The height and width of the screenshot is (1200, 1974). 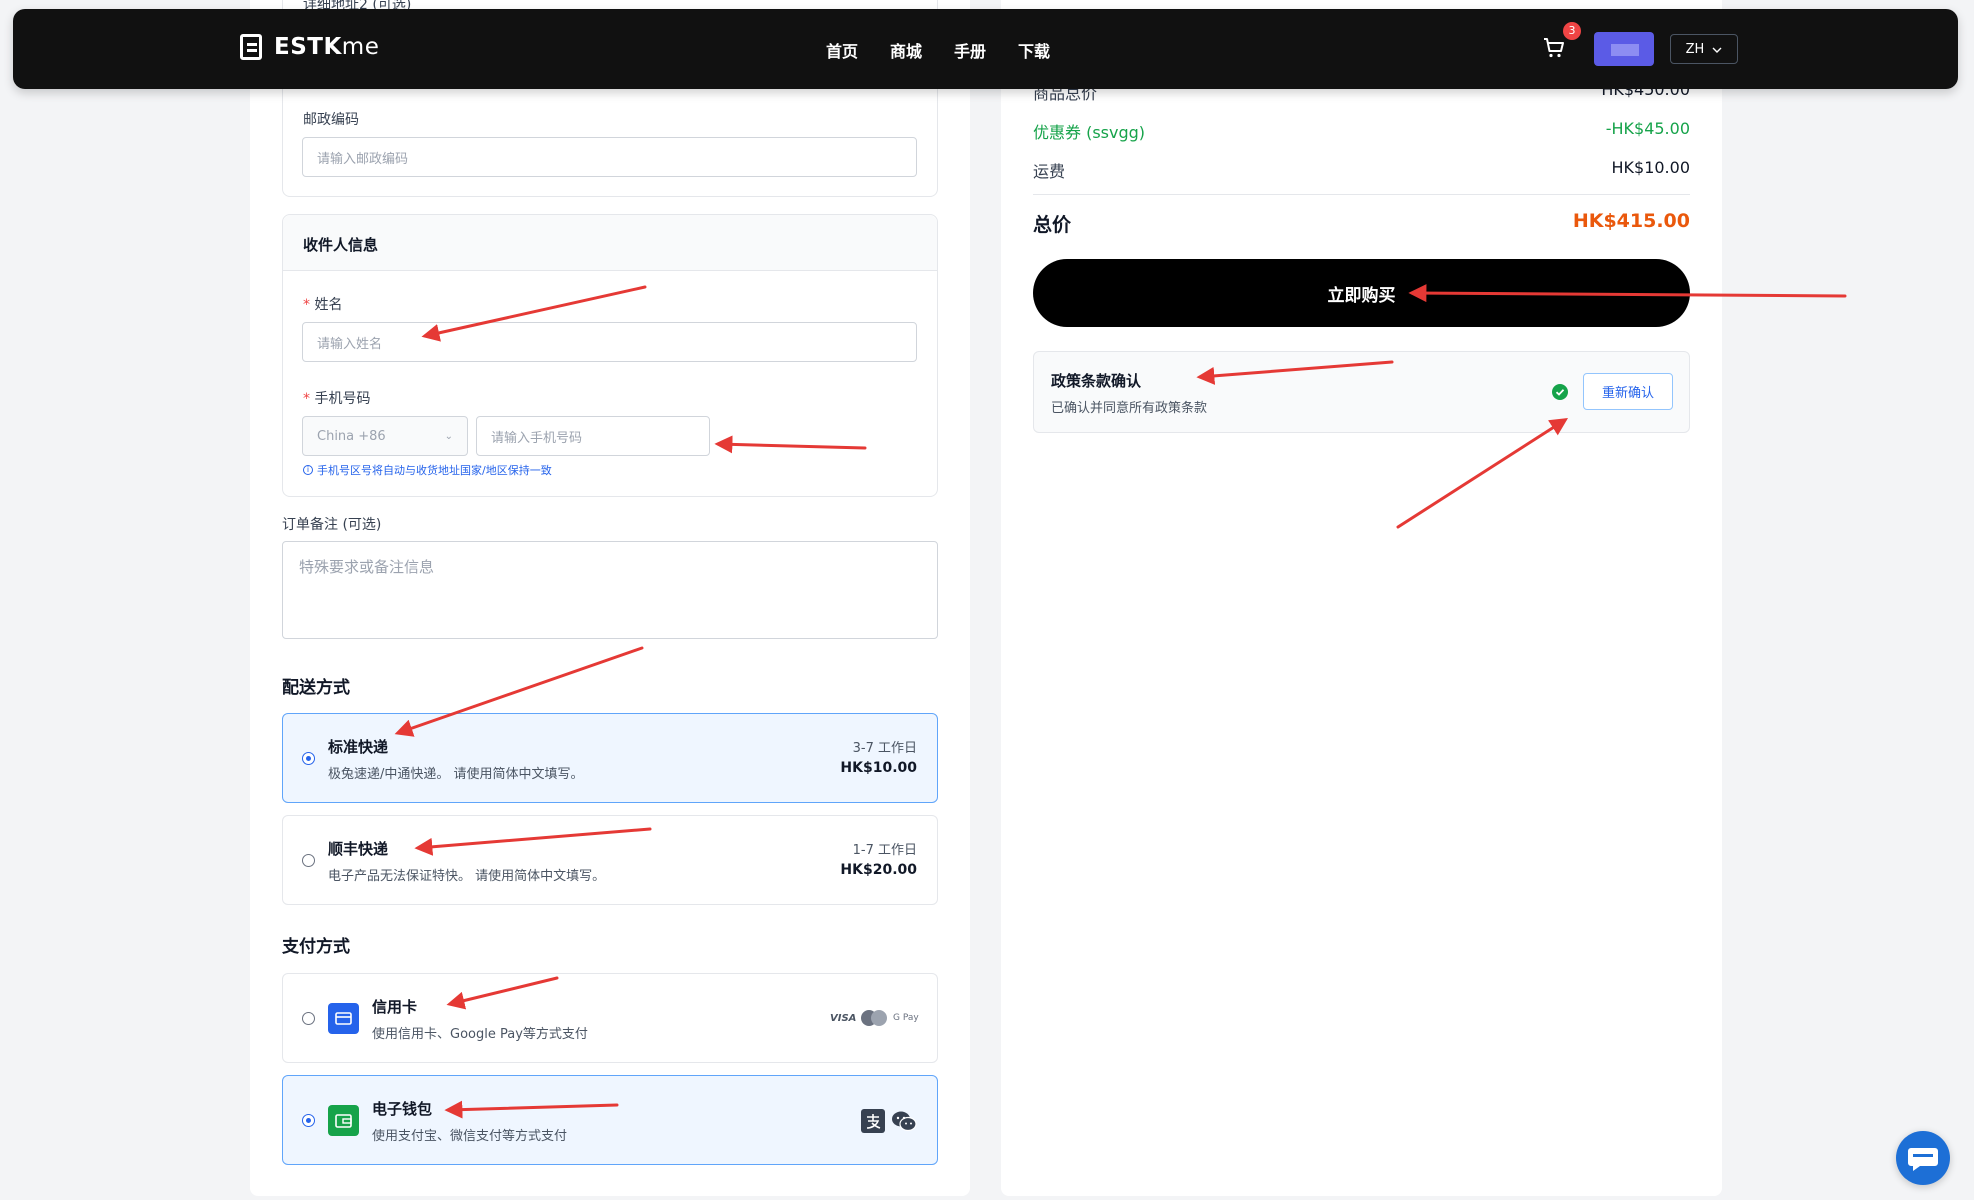 What do you see at coordinates (843, 1018) in the screenshot?
I see `visa-logo: VISA` at bounding box center [843, 1018].